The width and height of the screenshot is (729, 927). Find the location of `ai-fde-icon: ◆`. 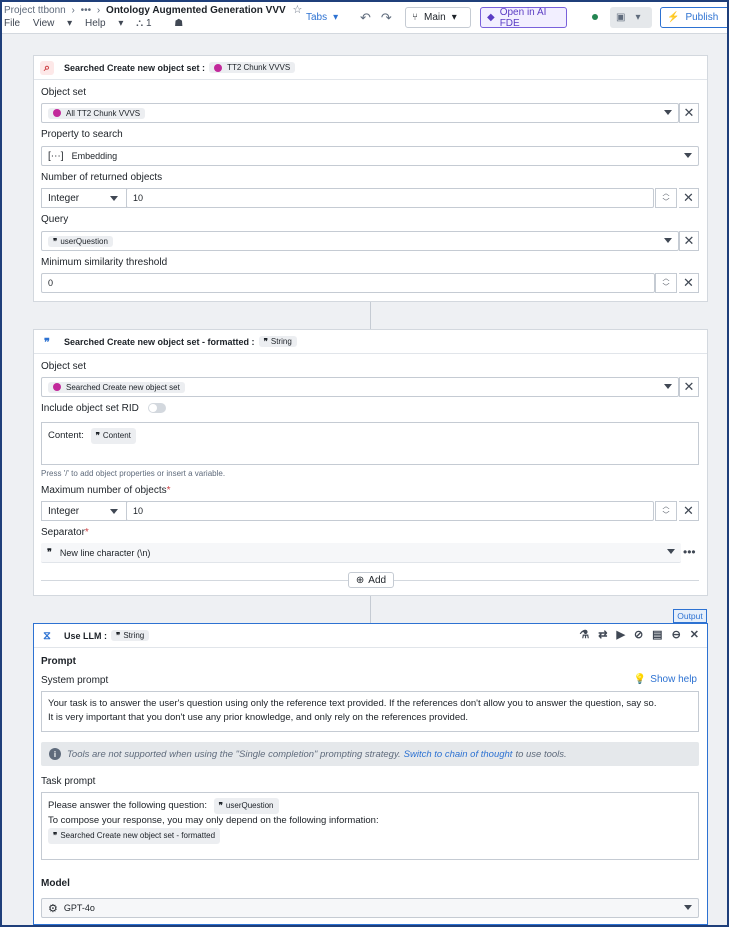

ai-fde-icon: ◆ is located at coordinates (491, 17).